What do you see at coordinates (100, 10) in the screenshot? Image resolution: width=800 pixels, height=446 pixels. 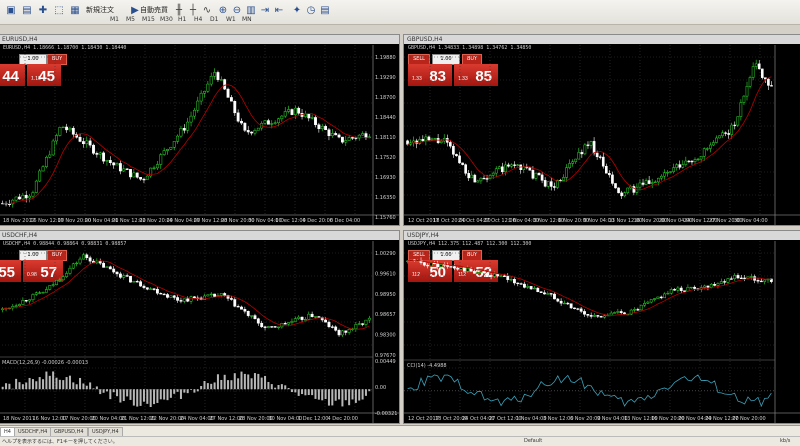 I see `new-order-button: 新規注文` at bounding box center [100, 10].